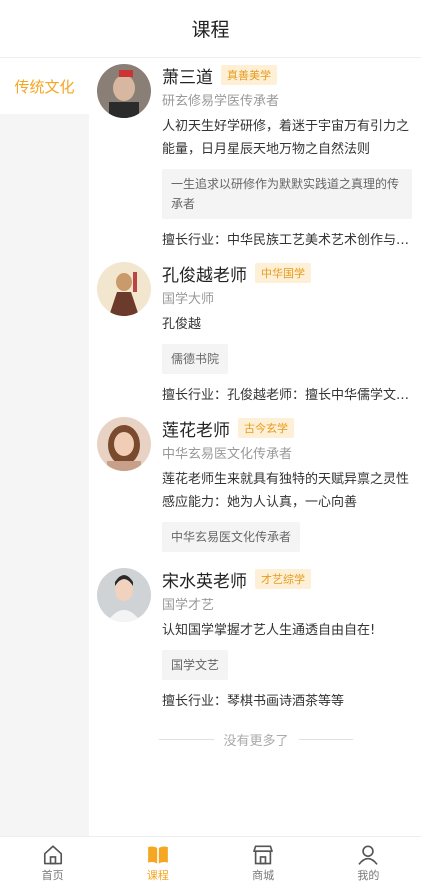  Describe the element at coordinates (204, 581) in the screenshot. I see `teacher-name: 宋水英老师` at that location.